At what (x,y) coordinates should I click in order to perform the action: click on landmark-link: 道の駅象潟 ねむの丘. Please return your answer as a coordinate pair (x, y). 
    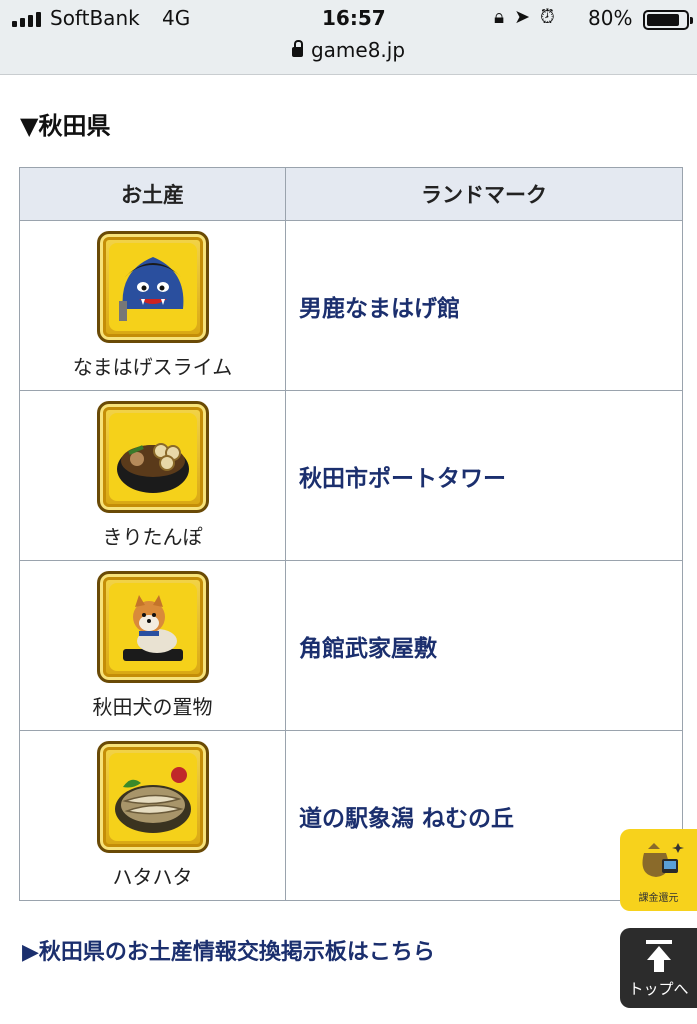
    Looking at the image, I should click on (406, 819).